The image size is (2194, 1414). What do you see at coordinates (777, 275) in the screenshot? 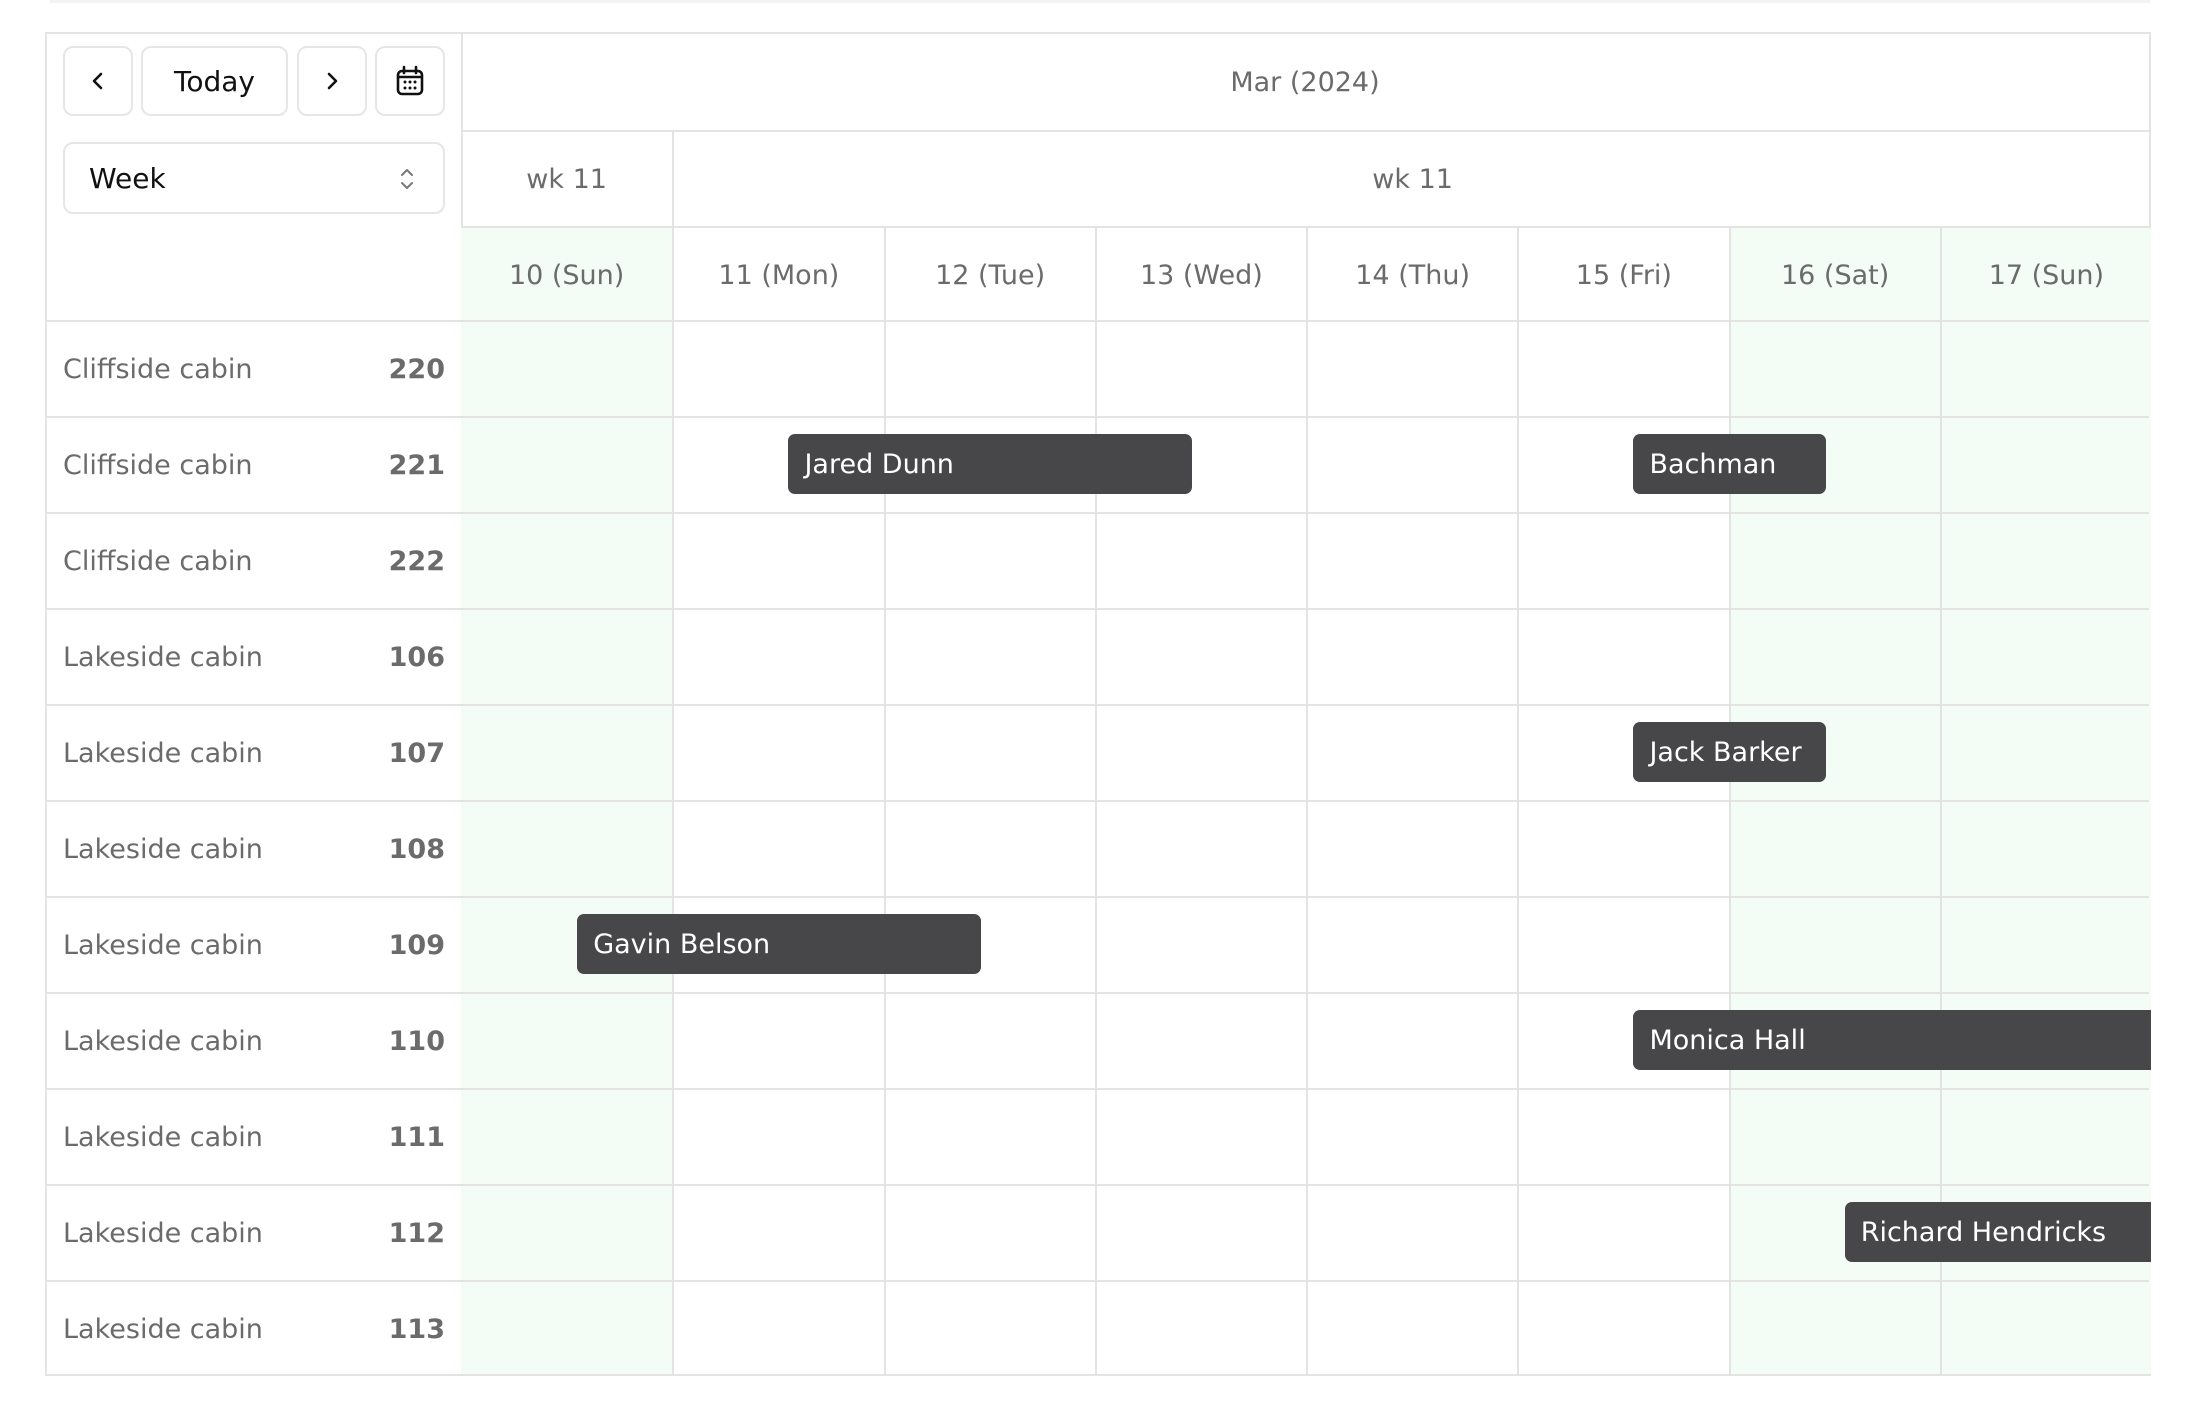
I see `day-header-cell: 11 (Mon)` at bounding box center [777, 275].